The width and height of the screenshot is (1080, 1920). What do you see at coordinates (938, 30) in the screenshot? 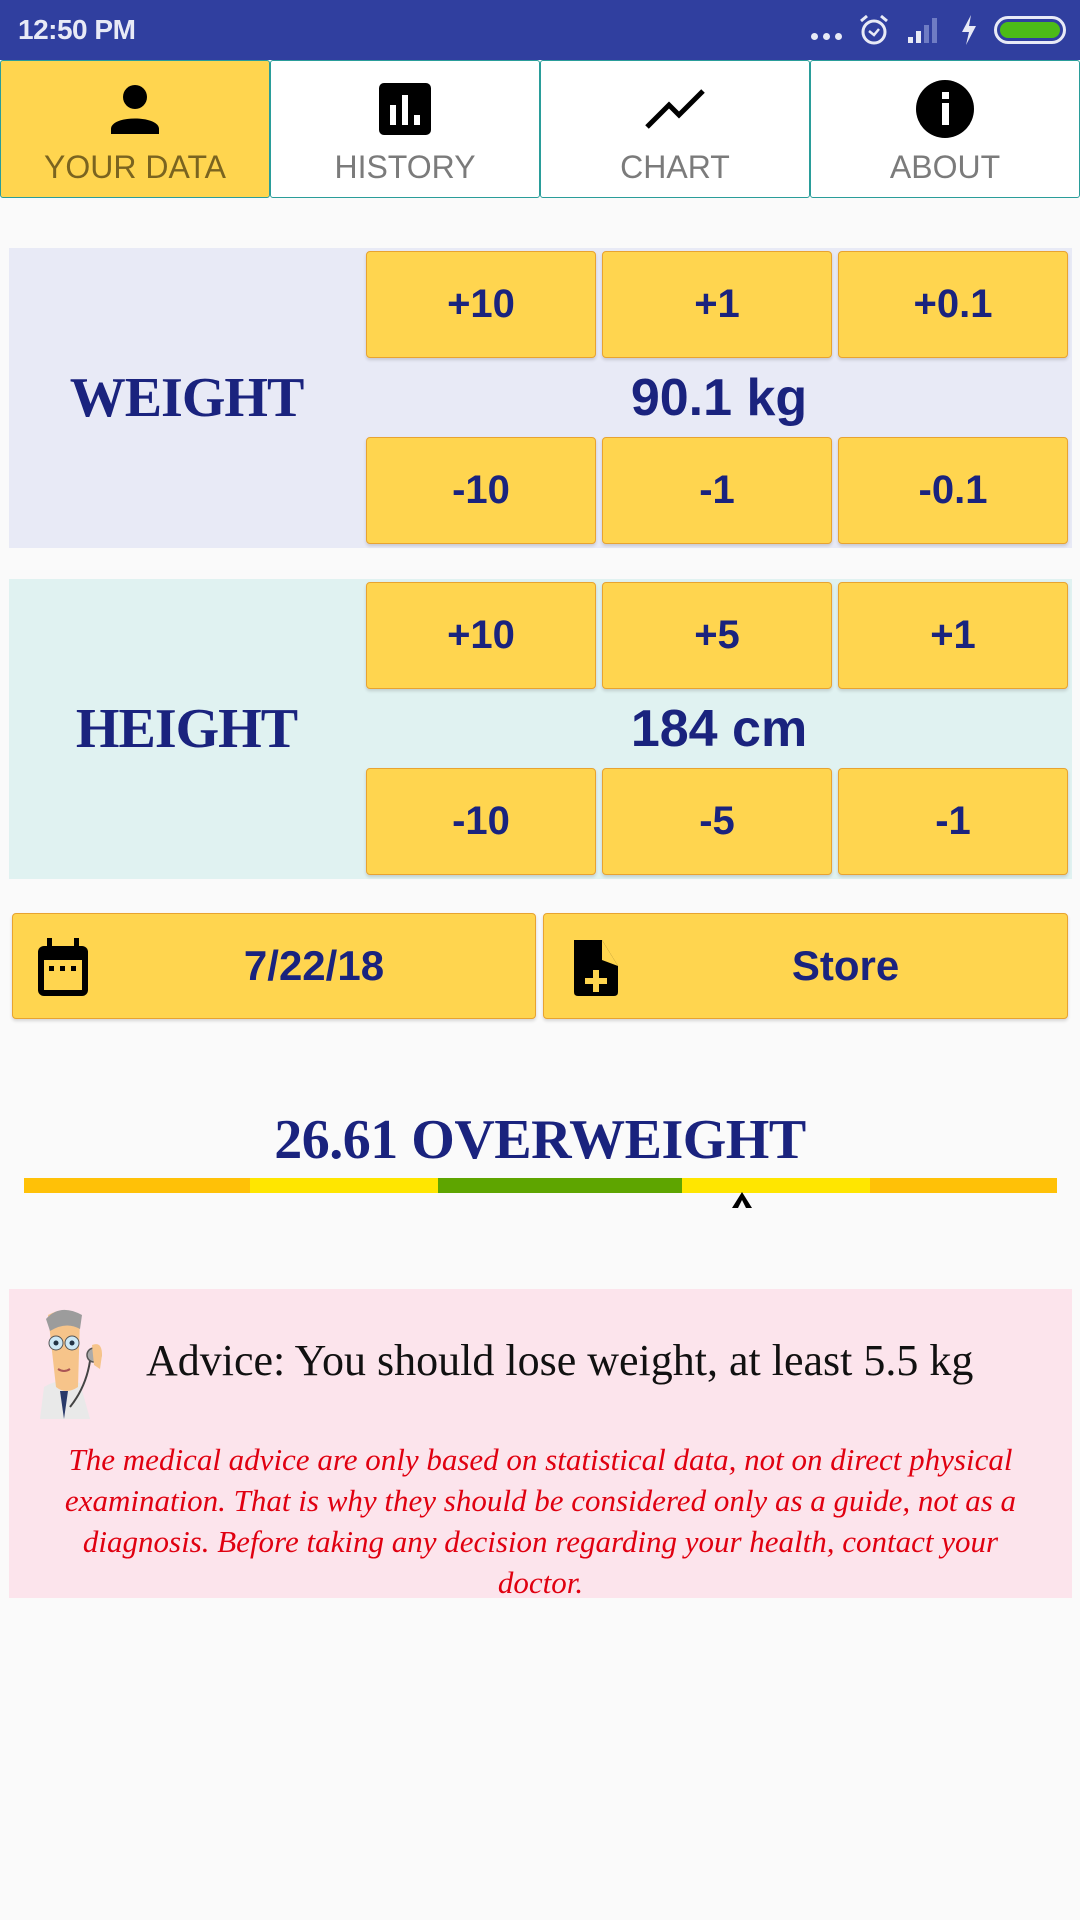
I see `status-icons` at bounding box center [938, 30].